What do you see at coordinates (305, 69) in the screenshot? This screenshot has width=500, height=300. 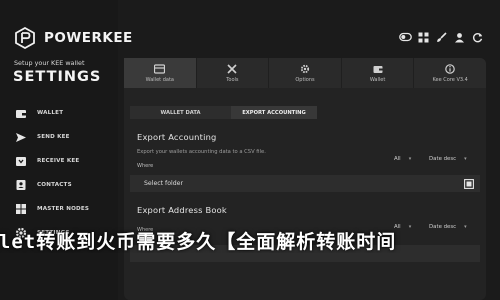 I see `options-icon` at bounding box center [305, 69].